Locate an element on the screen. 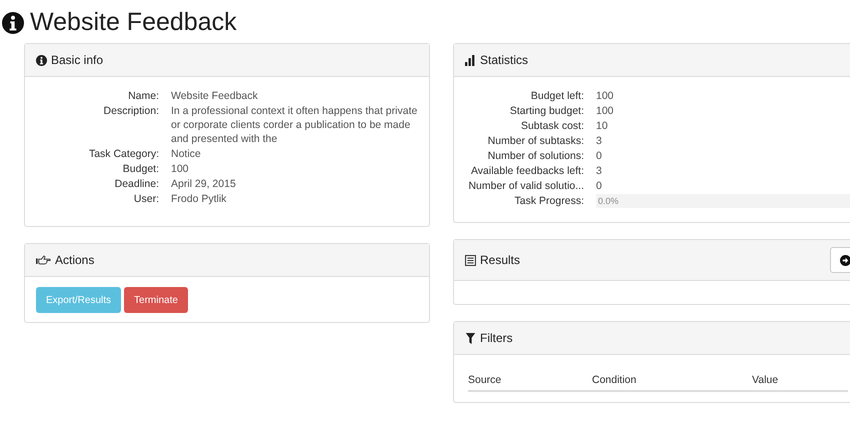 Image resolution: width=850 pixels, height=438 pixels. stat-label: Starting budget: is located at coordinates (546, 111).